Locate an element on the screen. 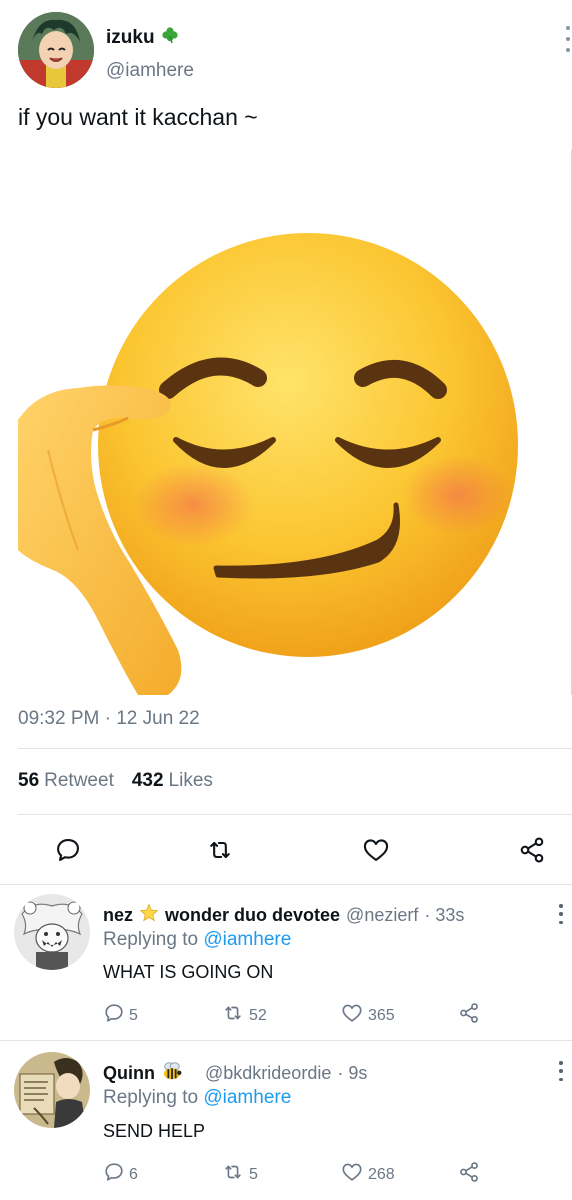 The height and width of the screenshot is (1200, 572). clover-icon is located at coordinates (170, 37).